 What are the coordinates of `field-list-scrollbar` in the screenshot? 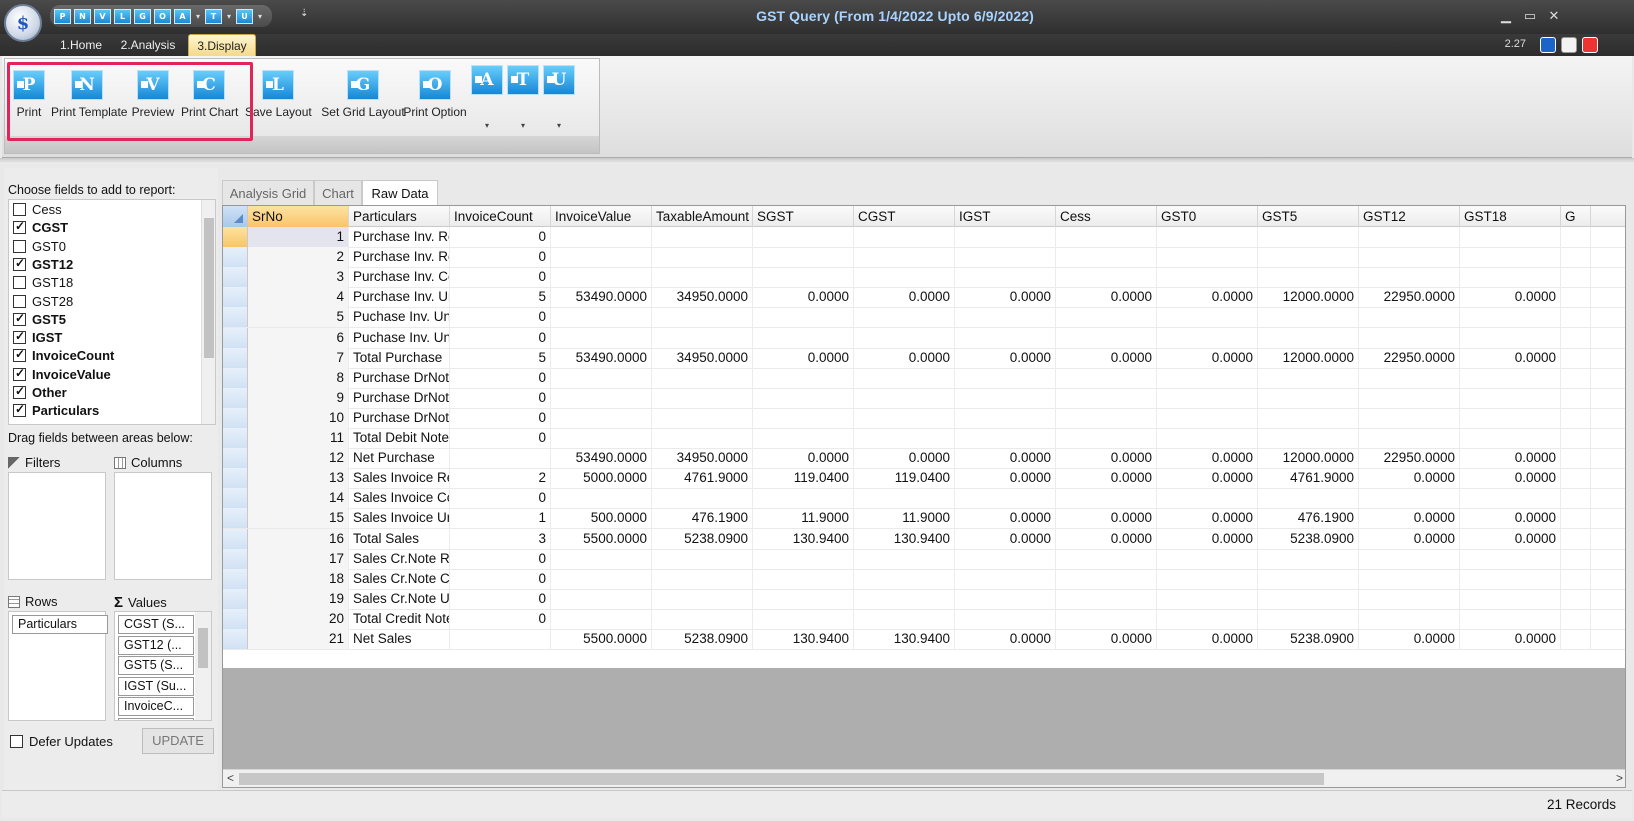 It's located at (208, 312).